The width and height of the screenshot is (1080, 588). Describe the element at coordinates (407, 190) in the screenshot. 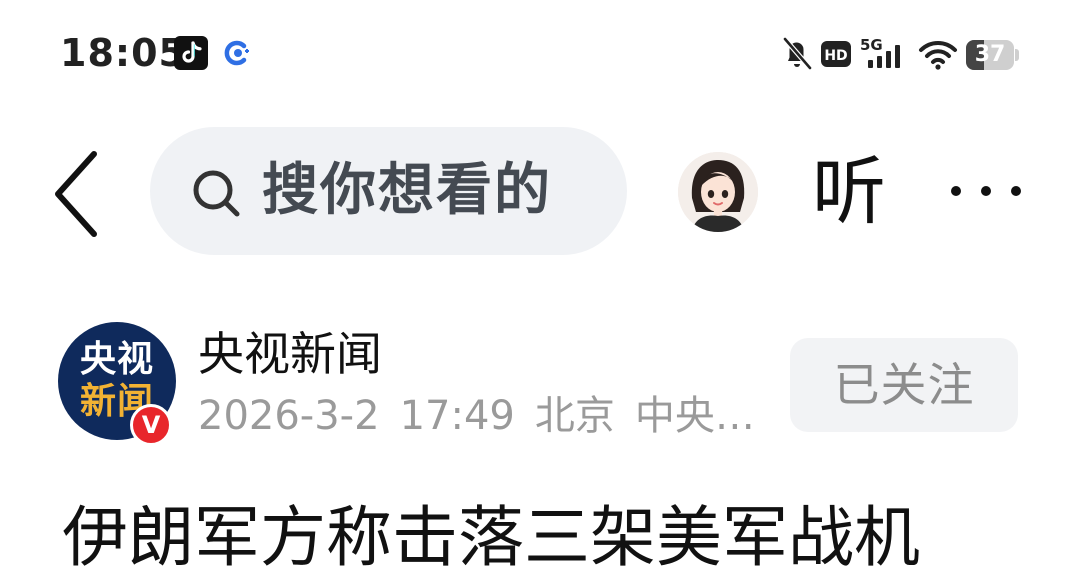

I see `search-placeholder: 搜你想看的` at that location.